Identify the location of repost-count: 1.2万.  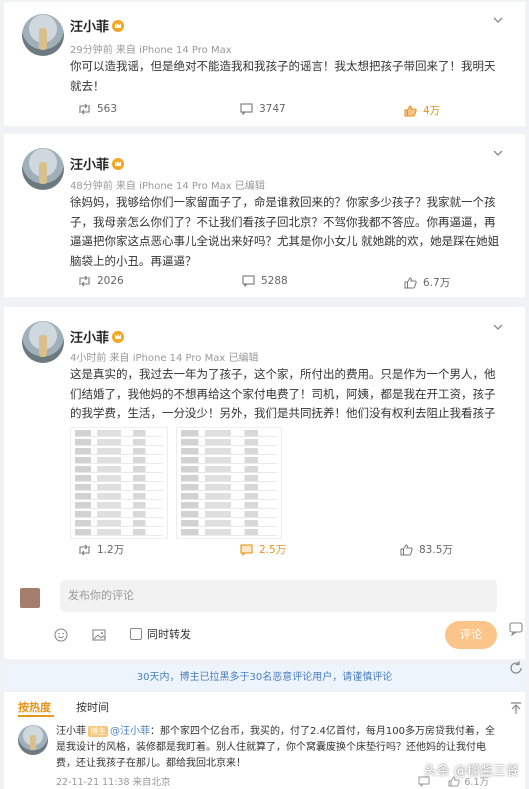
(111, 550).